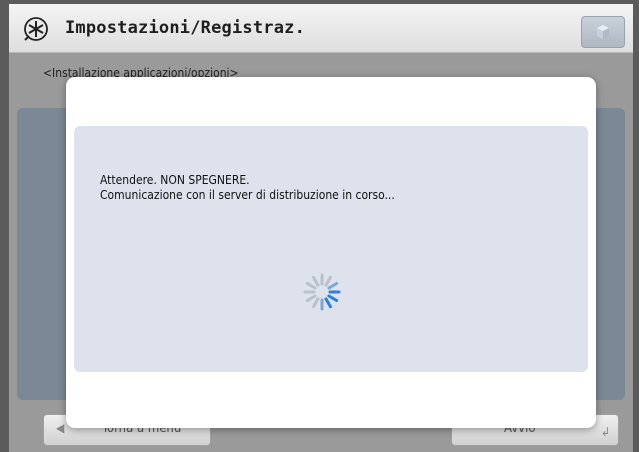 This screenshot has width=639, height=452. What do you see at coordinates (605, 432) in the screenshot?
I see `enter-icon: ↲` at bounding box center [605, 432].